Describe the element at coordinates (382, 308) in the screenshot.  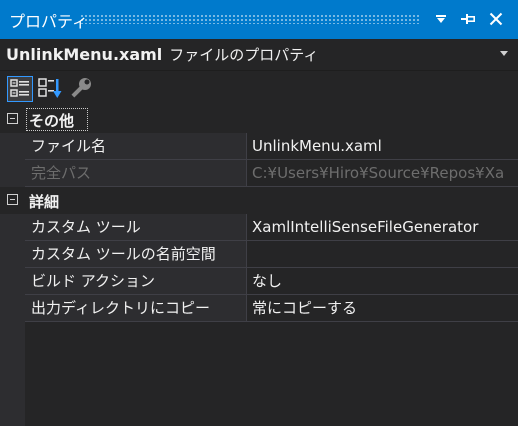
I see `property-value: 常にコピーする` at that location.